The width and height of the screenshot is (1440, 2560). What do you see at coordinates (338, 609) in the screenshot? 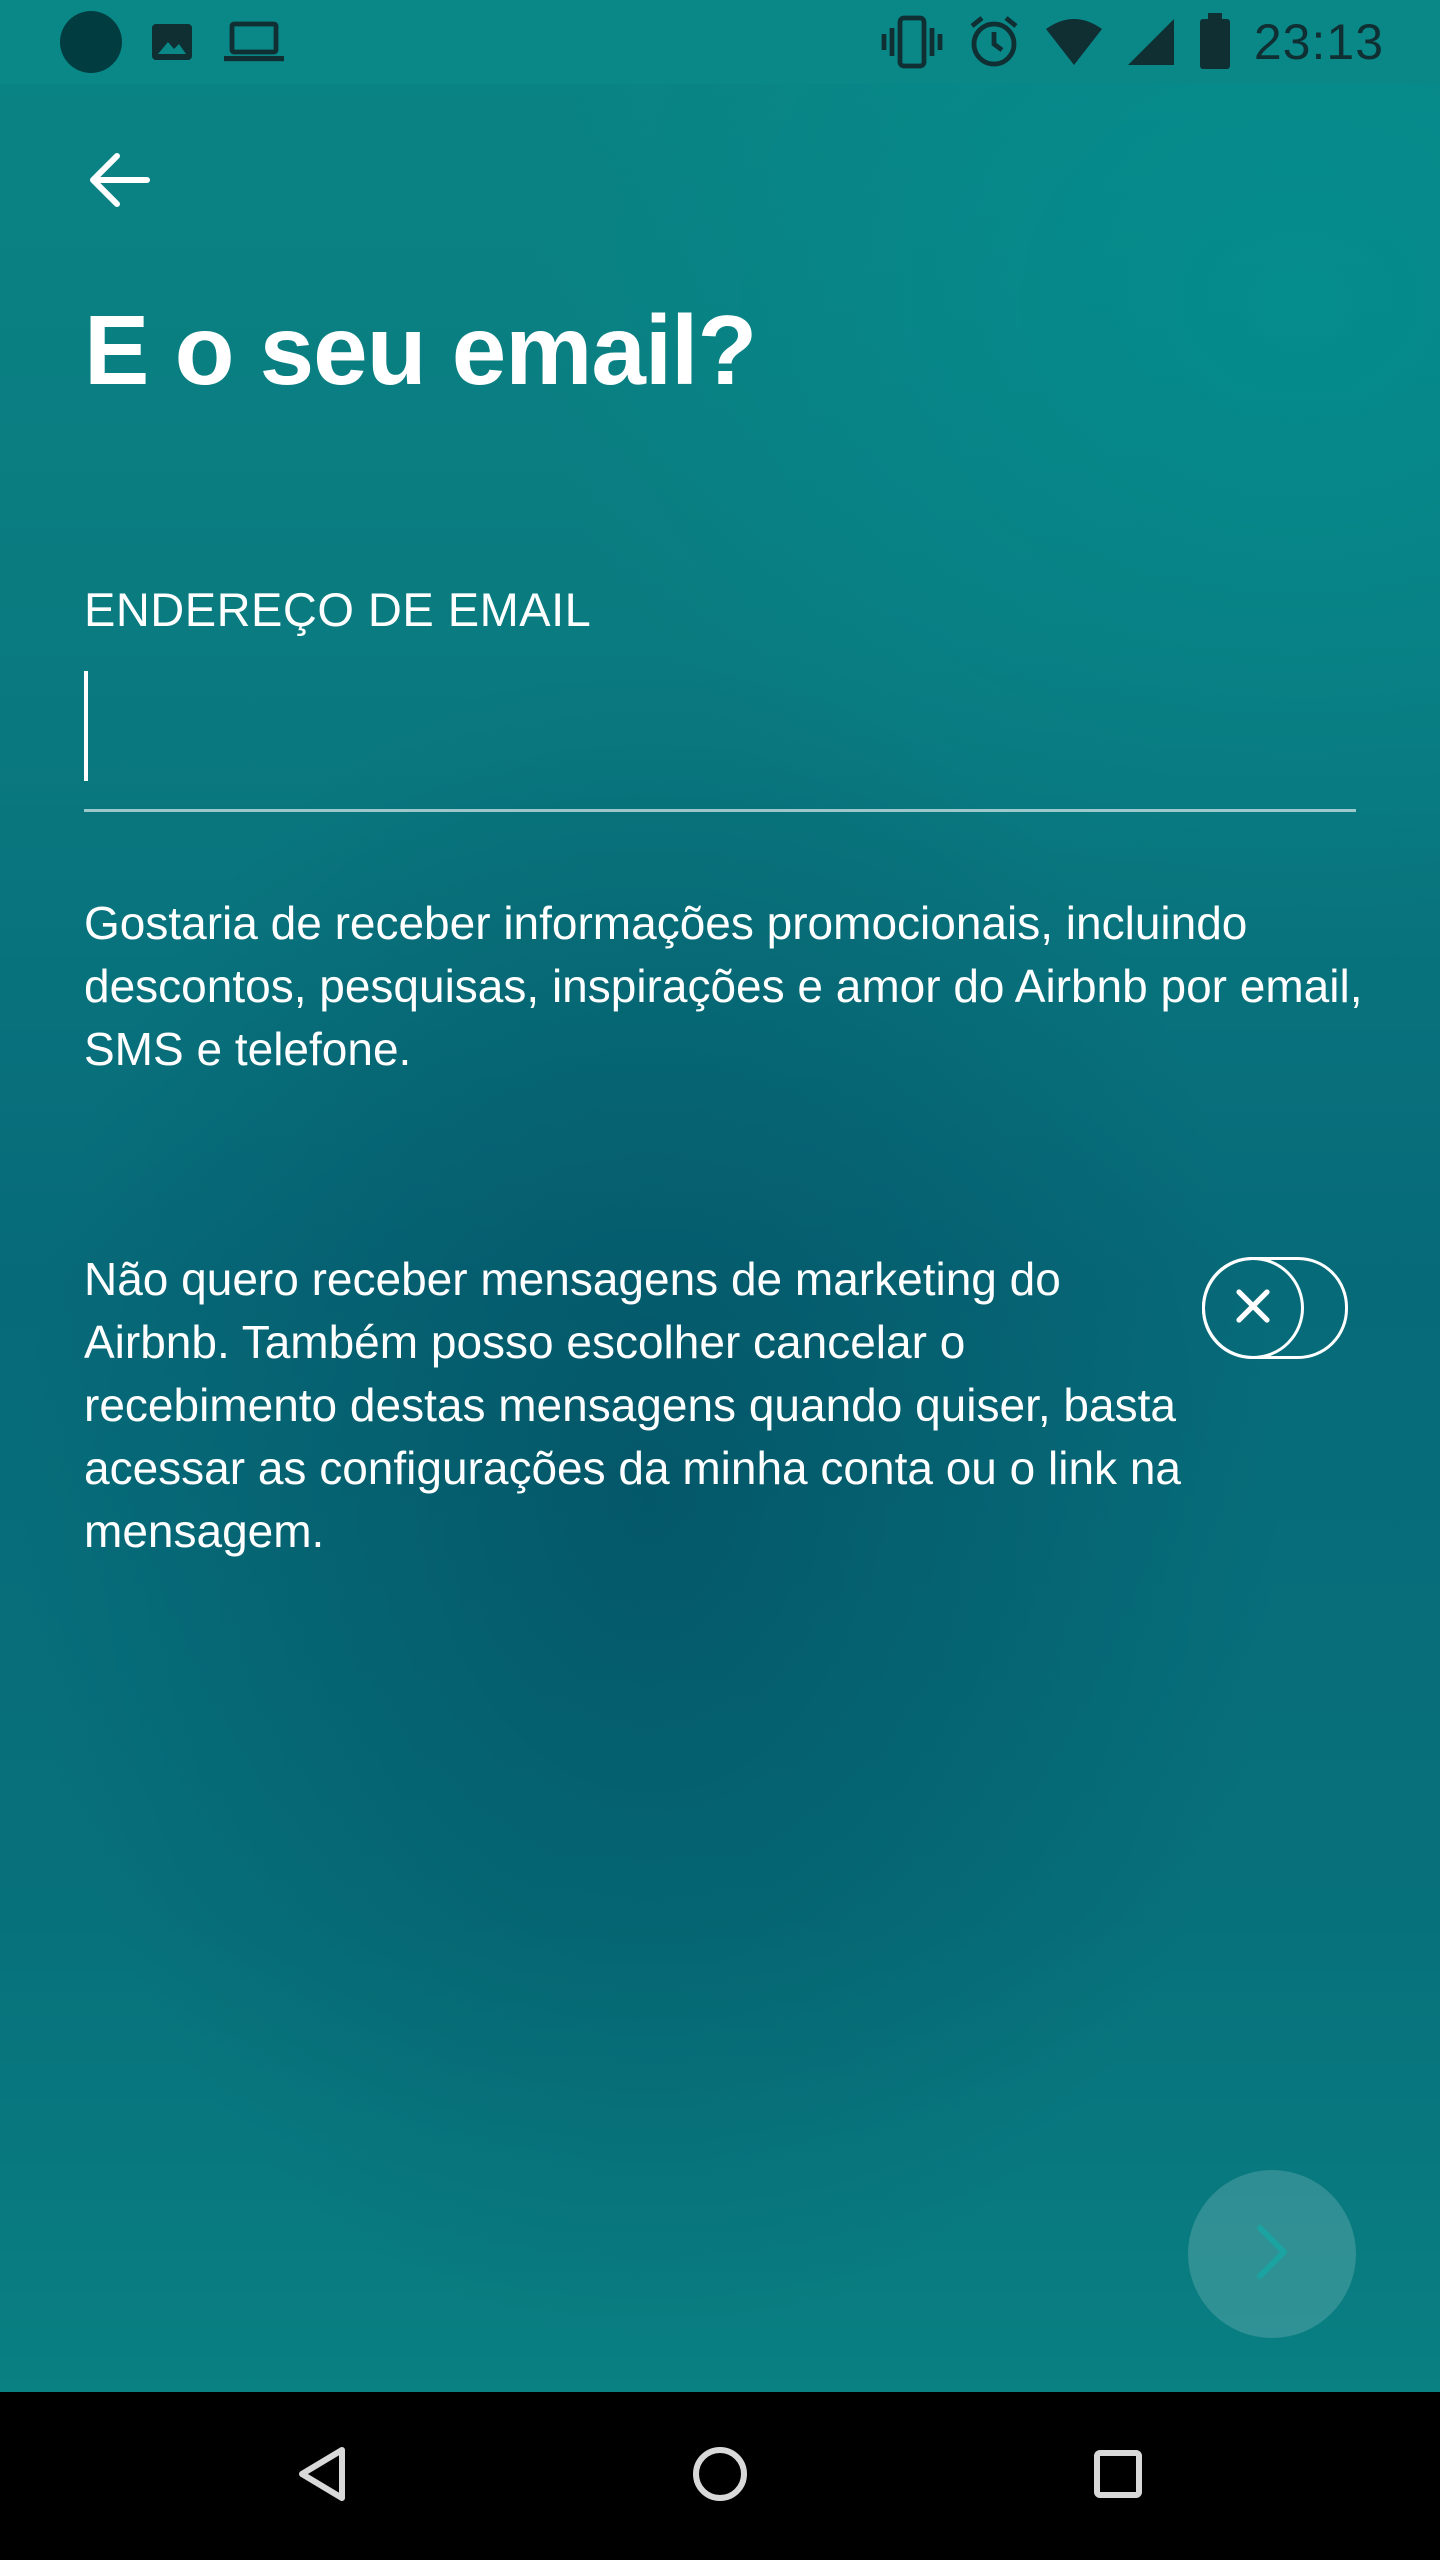
I see `email-field-label: ENDEREÇO DE EMAIL` at bounding box center [338, 609].